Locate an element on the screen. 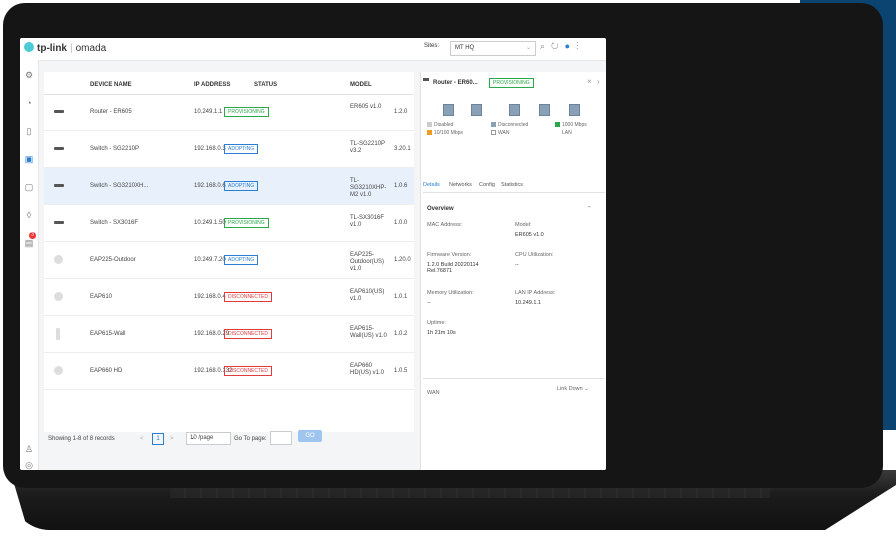 This screenshot has width=896, height=553. model: EAP615-Wall(US) v1.0 is located at coordinates (368, 332).